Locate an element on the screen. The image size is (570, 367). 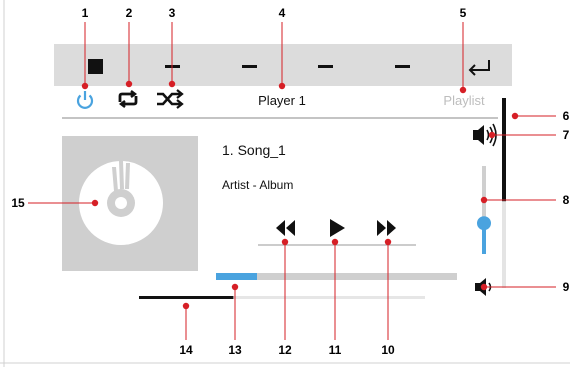
callout-number-4: 4 is located at coordinates (282, 13).